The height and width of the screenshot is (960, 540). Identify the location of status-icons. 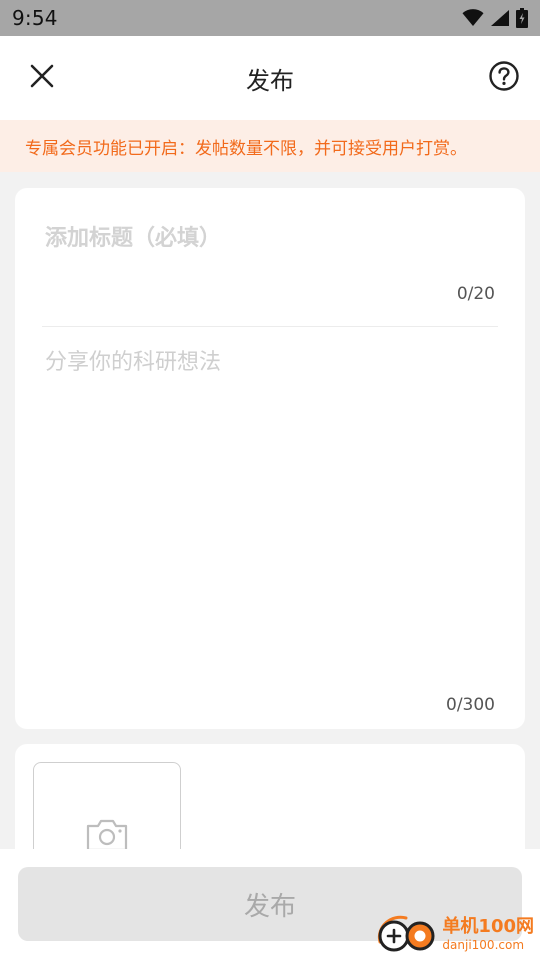
(495, 18).